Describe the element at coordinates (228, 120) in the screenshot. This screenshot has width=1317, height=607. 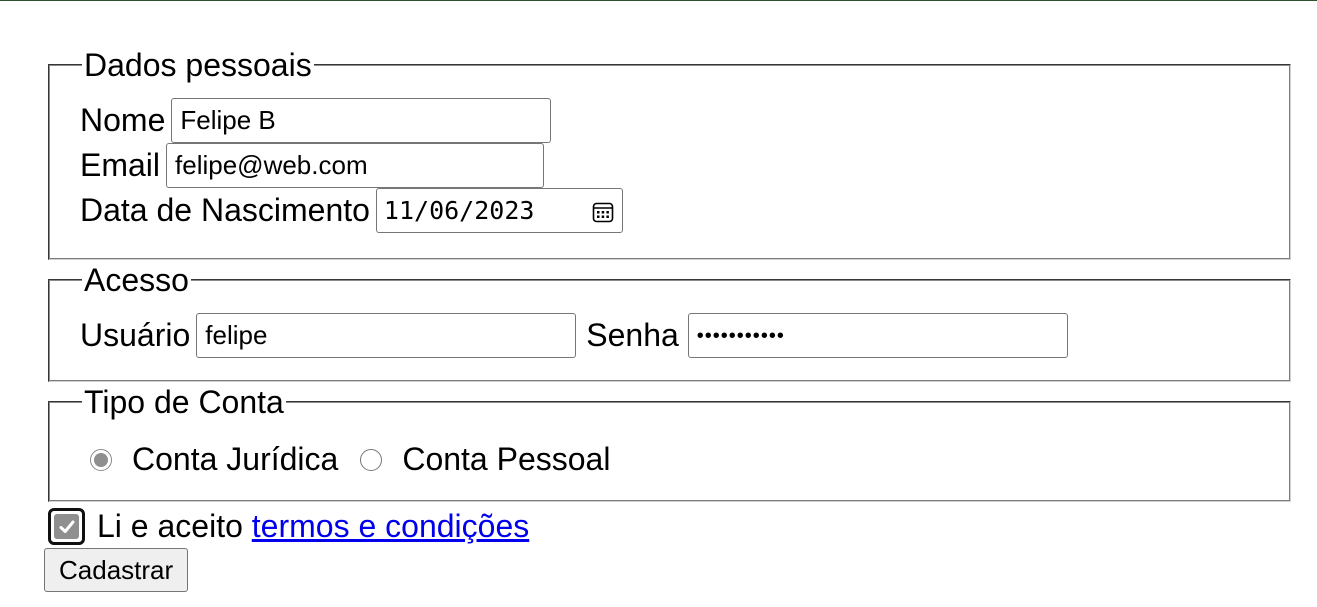
I see `name-input-value: Felipe B` at that location.